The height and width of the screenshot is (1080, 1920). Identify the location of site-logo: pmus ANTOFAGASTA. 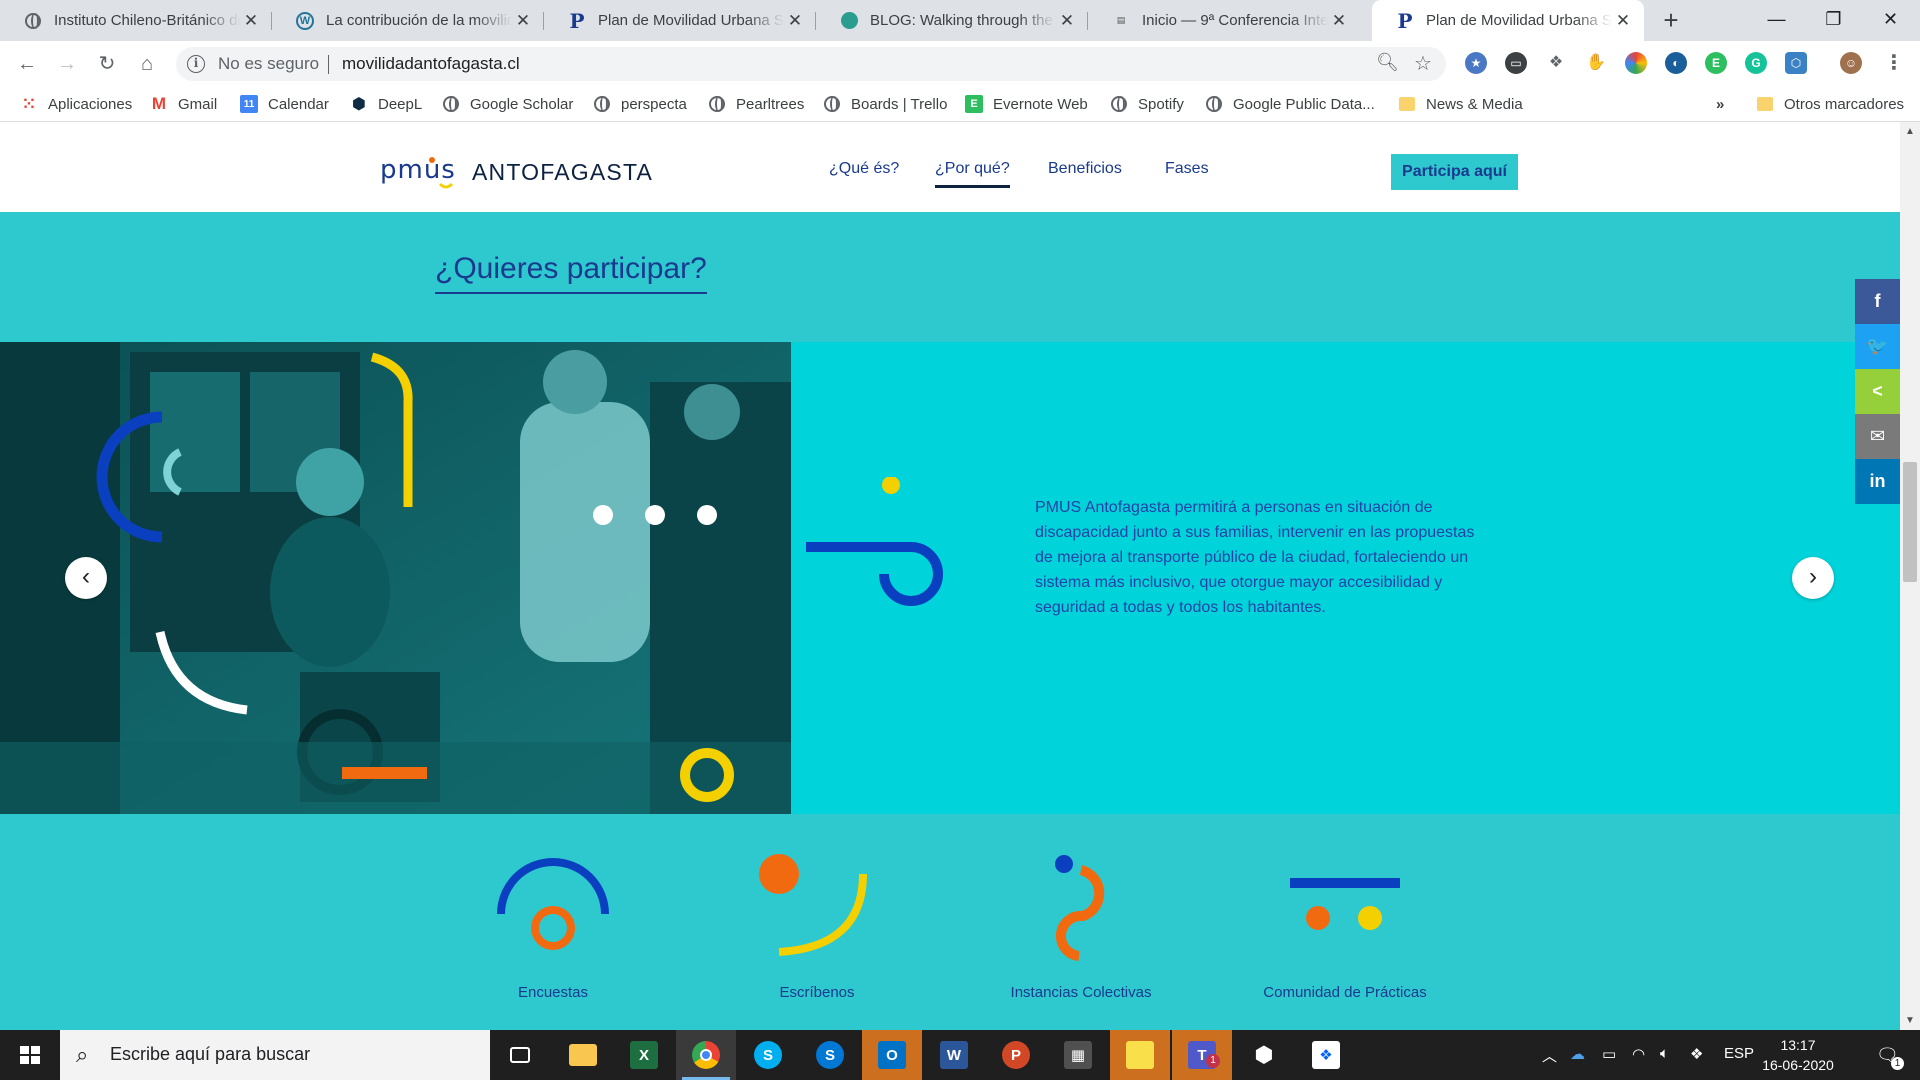
(516, 172).